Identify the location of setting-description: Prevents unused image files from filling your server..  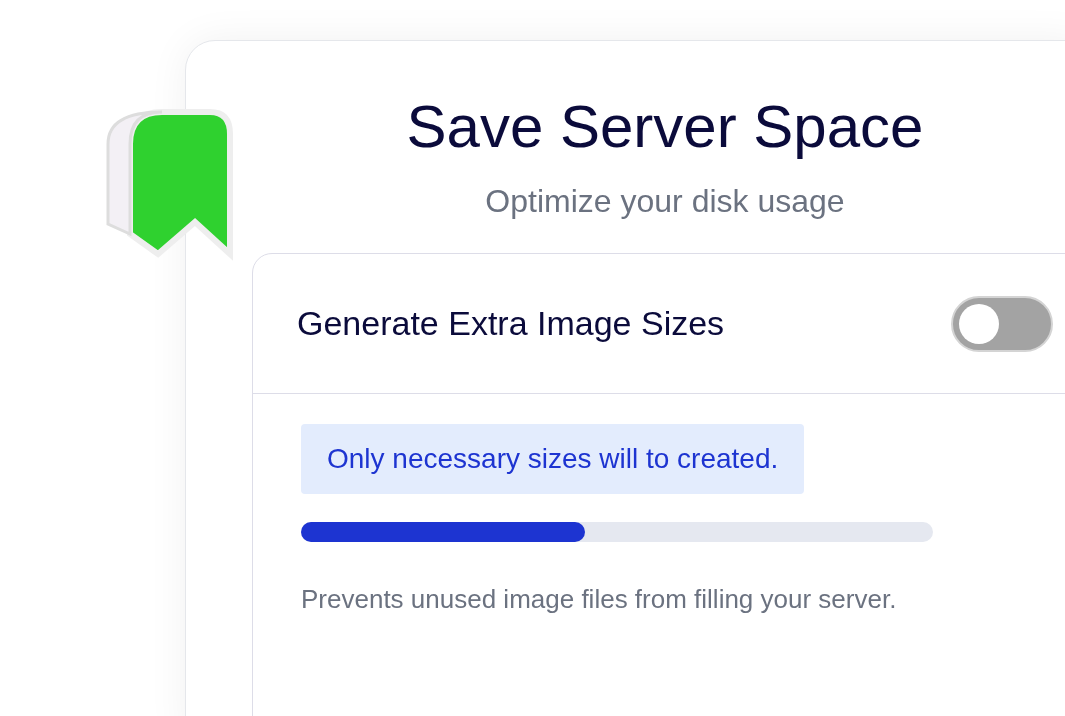
(599, 599).